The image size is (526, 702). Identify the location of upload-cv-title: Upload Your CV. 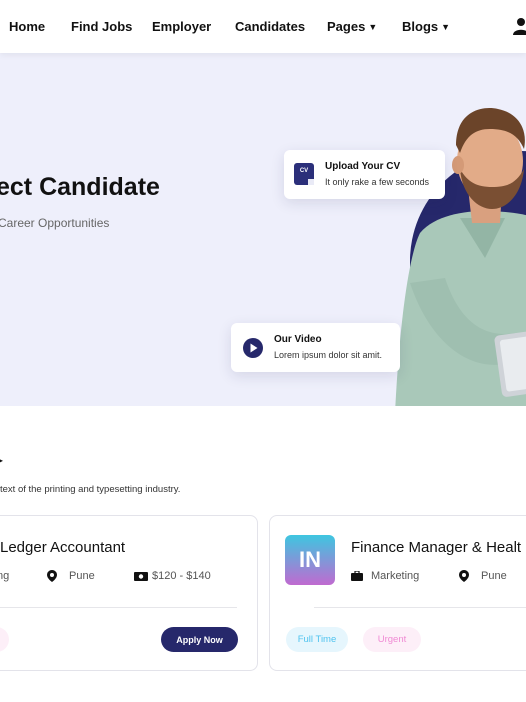
(363, 166).